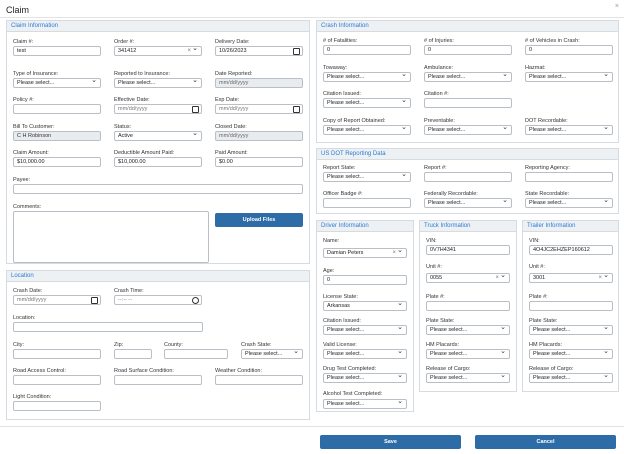 The width and height of the screenshot is (624, 454). Describe the element at coordinates (467, 26) in the screenshot. I see `crash-info-header: Crash Information` at that location.